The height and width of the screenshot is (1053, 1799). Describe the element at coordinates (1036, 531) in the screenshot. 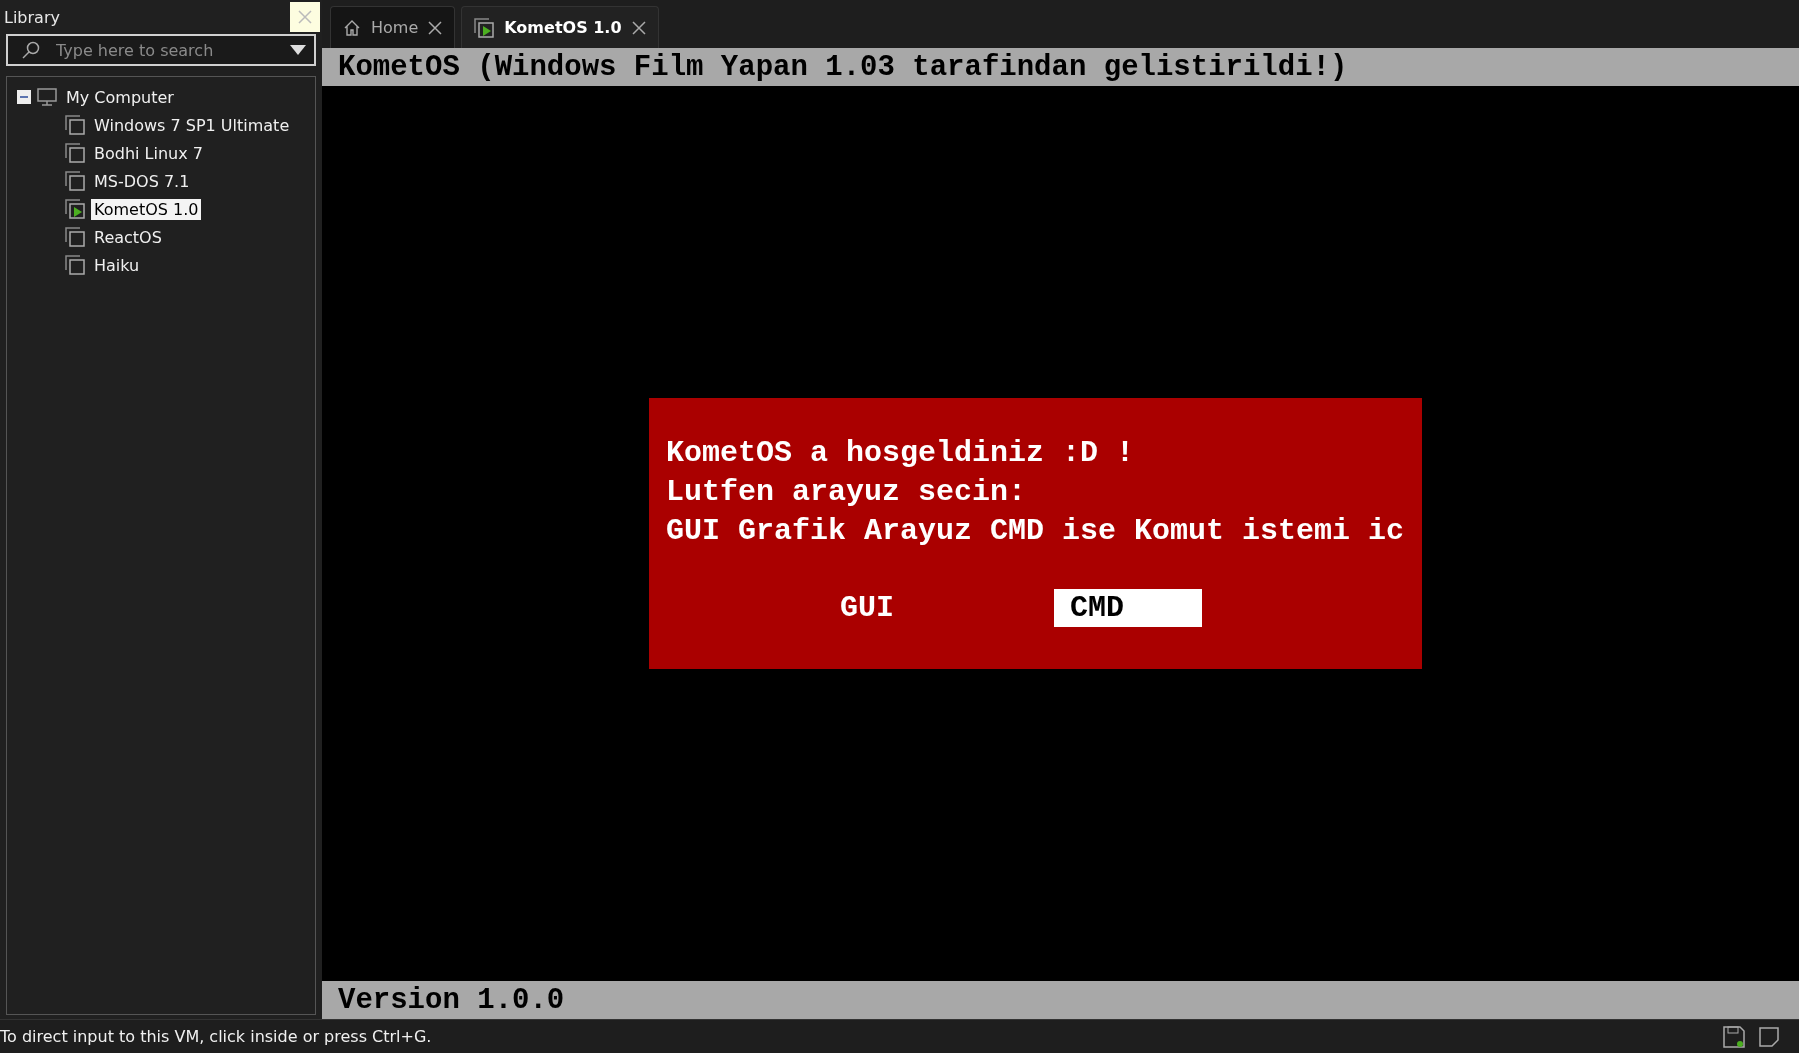

I see `dialog-text: GUI Grafik Arayuz CMD ise Komut istemi ic` at that location.